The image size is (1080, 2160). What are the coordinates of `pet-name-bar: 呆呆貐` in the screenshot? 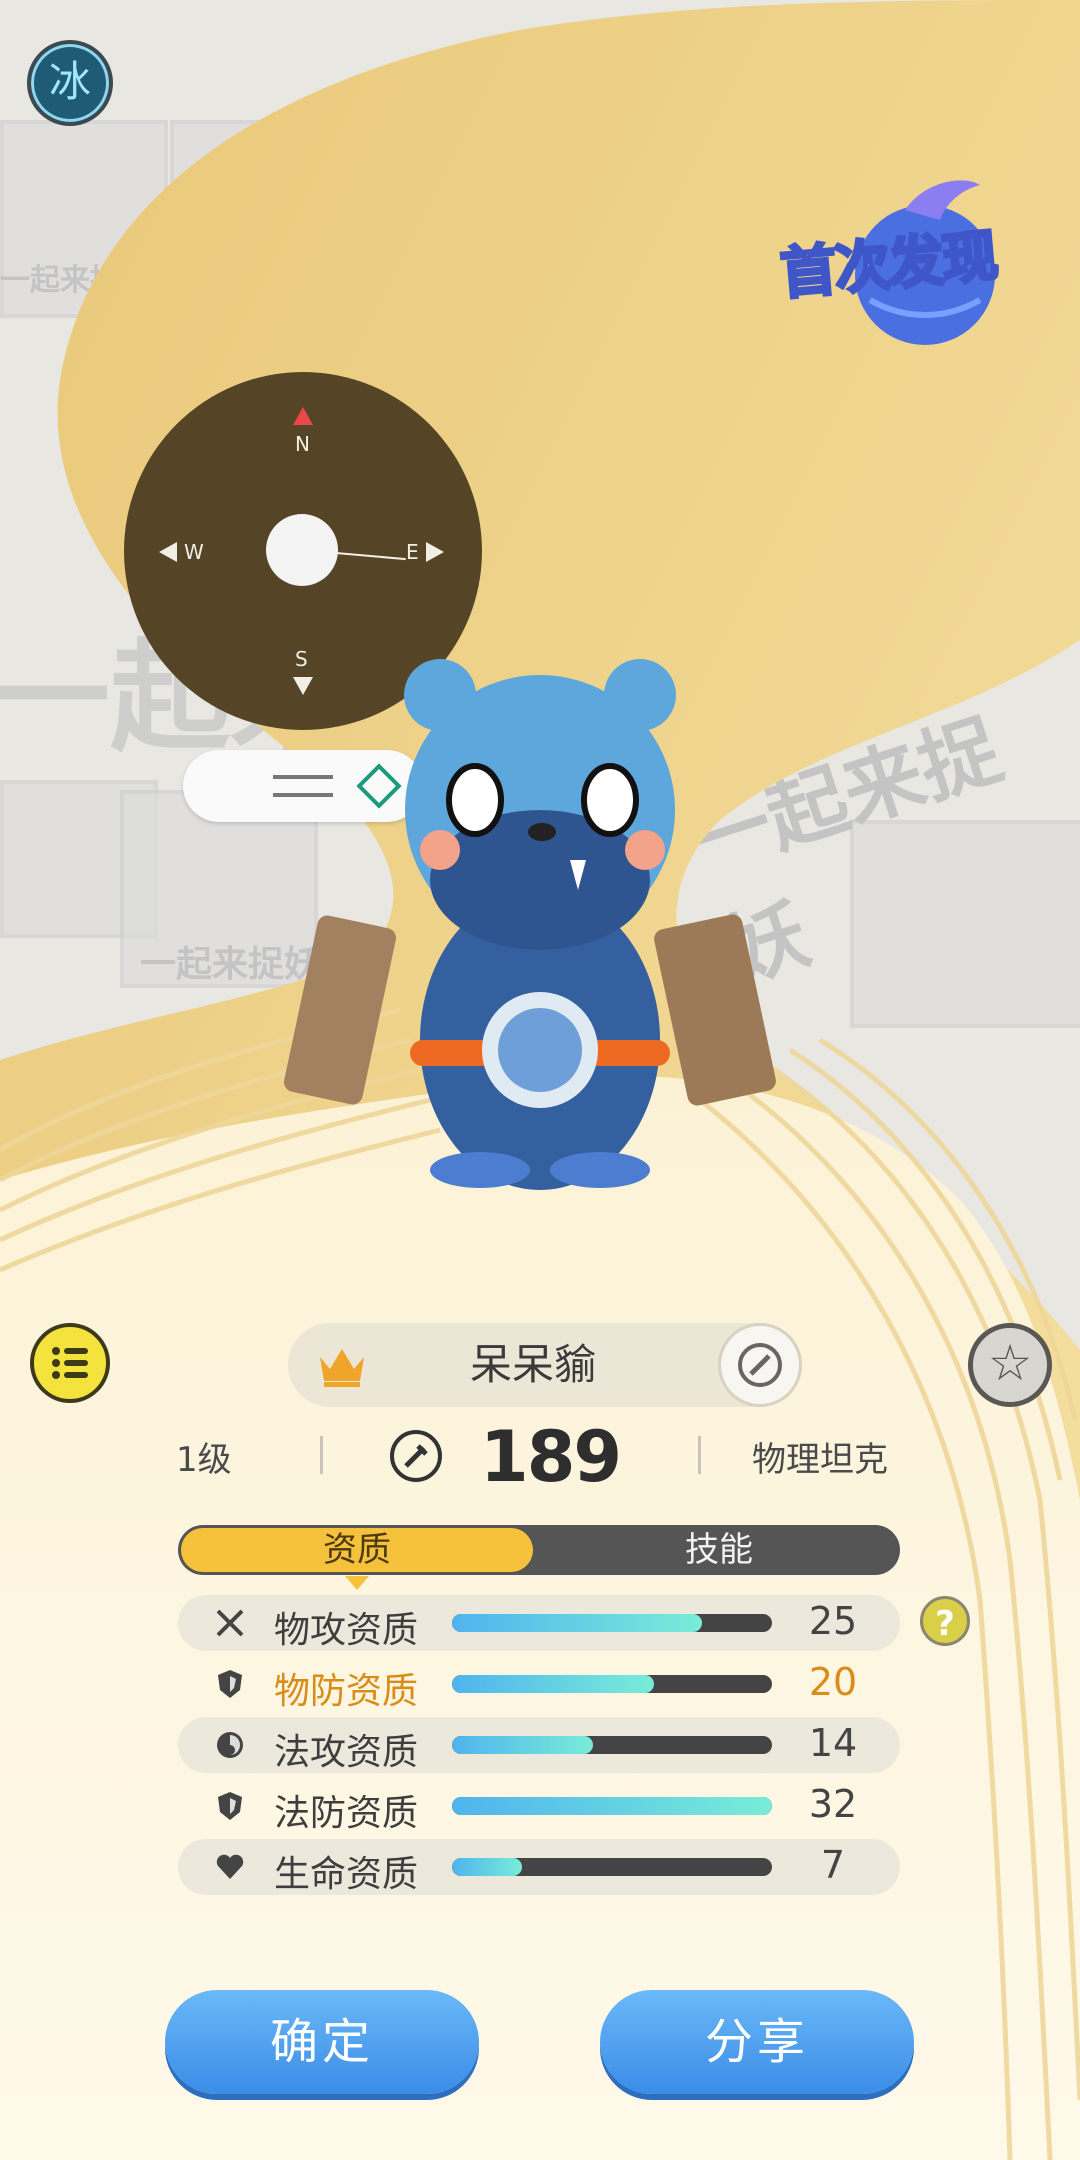 It's located at (545, 1365).